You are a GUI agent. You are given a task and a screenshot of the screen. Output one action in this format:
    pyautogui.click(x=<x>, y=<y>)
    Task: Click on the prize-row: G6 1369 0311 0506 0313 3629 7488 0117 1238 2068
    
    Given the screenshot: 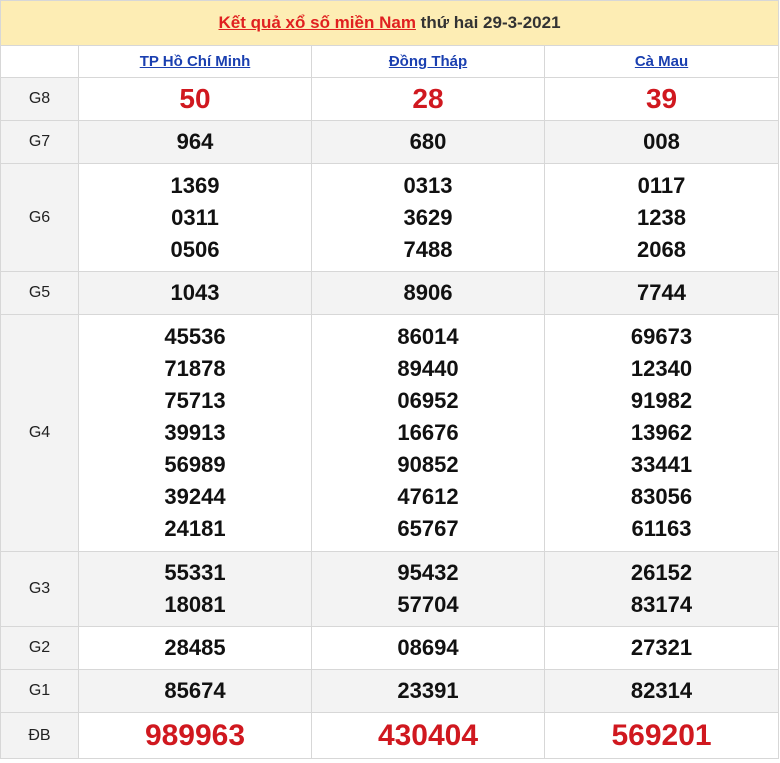 What is the action you would take?
    pyautogui.click(x=390, y=217)
    